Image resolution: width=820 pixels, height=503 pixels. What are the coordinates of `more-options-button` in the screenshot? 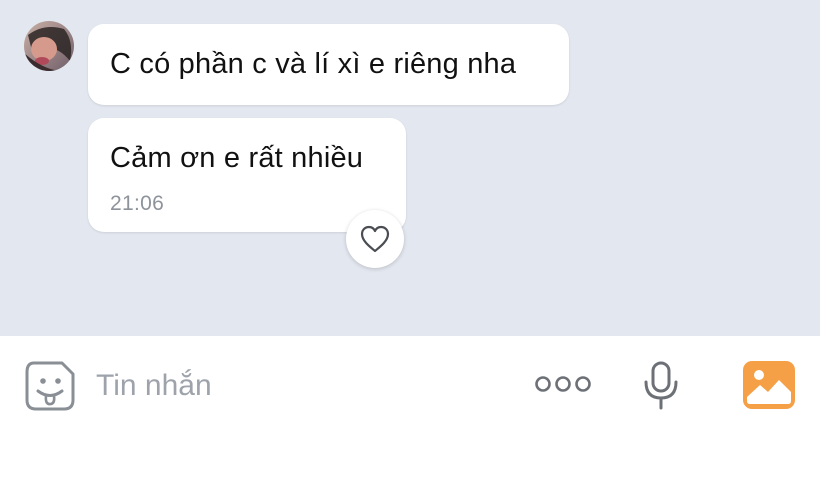 It's located at (563, 384).